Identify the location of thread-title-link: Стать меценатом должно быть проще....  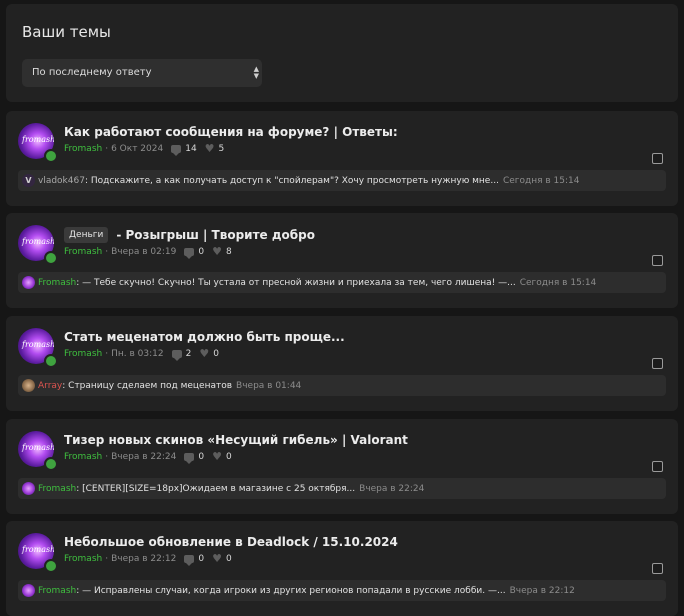
(204, 337).